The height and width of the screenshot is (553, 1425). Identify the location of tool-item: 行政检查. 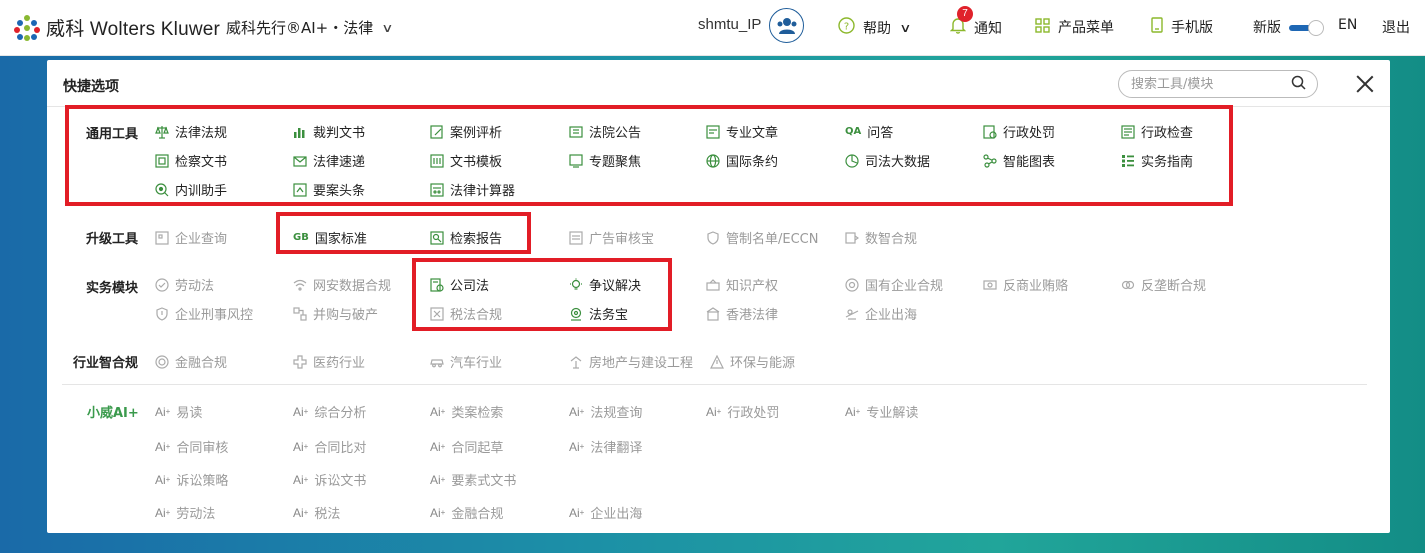
(1157, 131).